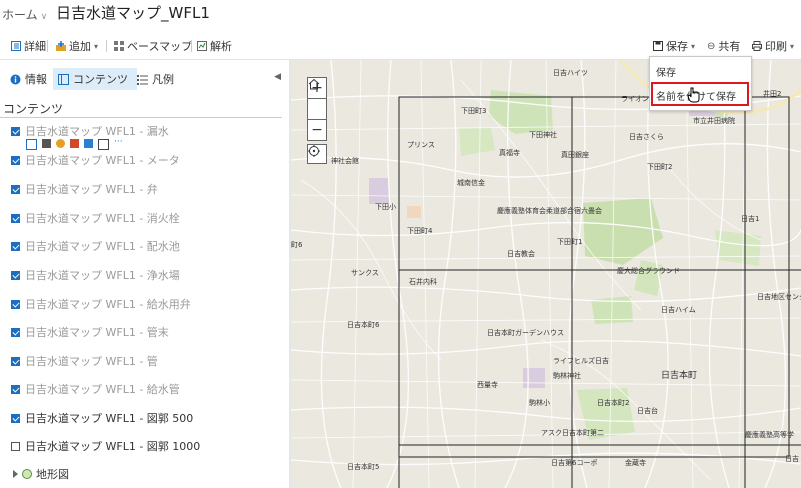  What do you see at coordinates (91, 361) in the screenshot?
I see `layer-label: 日吉水道マップ WFL1 - 管` at bounding box center [91, 361].